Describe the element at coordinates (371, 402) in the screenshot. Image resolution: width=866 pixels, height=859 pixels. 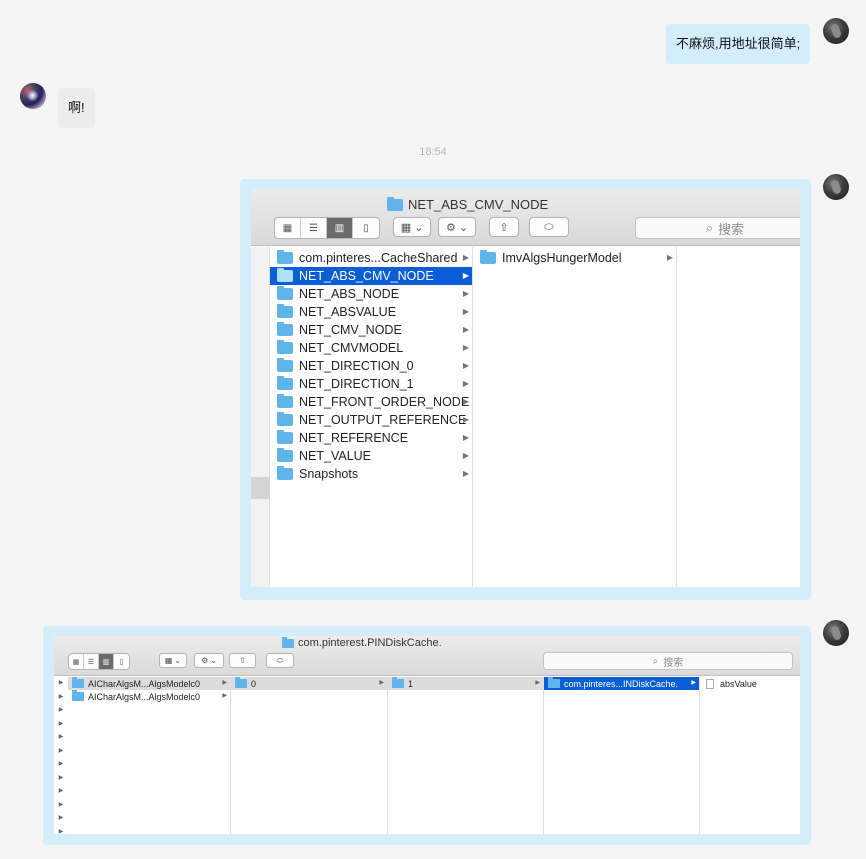
I see `list-item: NET_FRONT_ORDER_NODE ▶` at that location.